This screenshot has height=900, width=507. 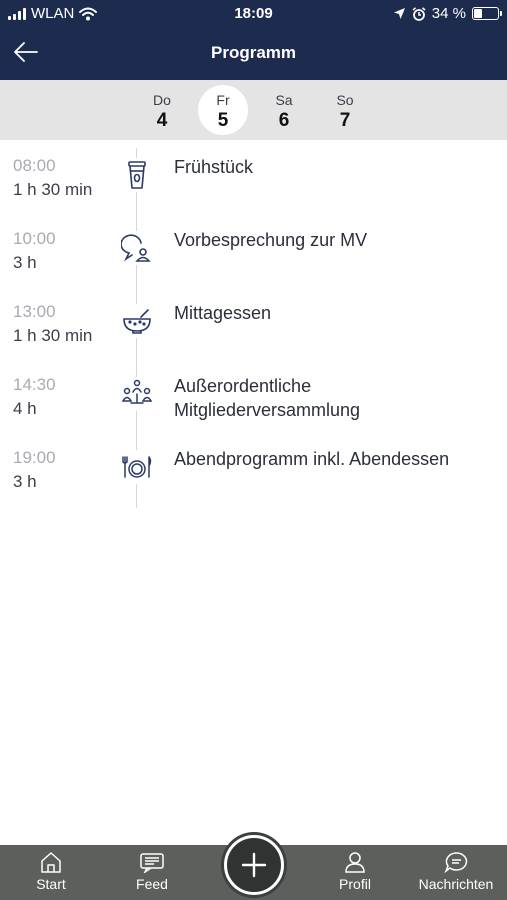 What do you see at coordinates (51, 884) in the screenshot?
I see `tab-label: Start` at bounding box center [51, 884].